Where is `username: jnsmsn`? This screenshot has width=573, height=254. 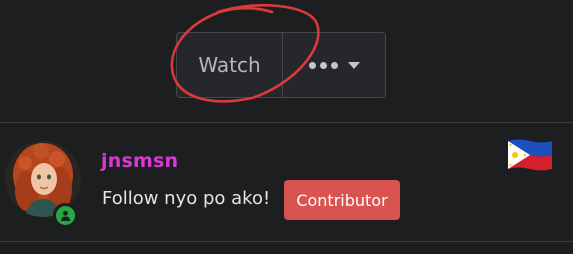 username: jnsmsn is located at coordinates (139, 161).